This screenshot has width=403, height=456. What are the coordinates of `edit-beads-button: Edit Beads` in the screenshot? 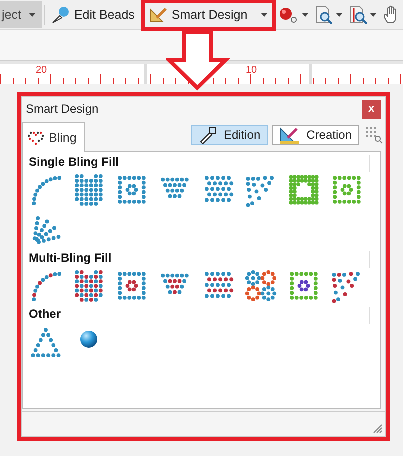 It's located at (93, 14).